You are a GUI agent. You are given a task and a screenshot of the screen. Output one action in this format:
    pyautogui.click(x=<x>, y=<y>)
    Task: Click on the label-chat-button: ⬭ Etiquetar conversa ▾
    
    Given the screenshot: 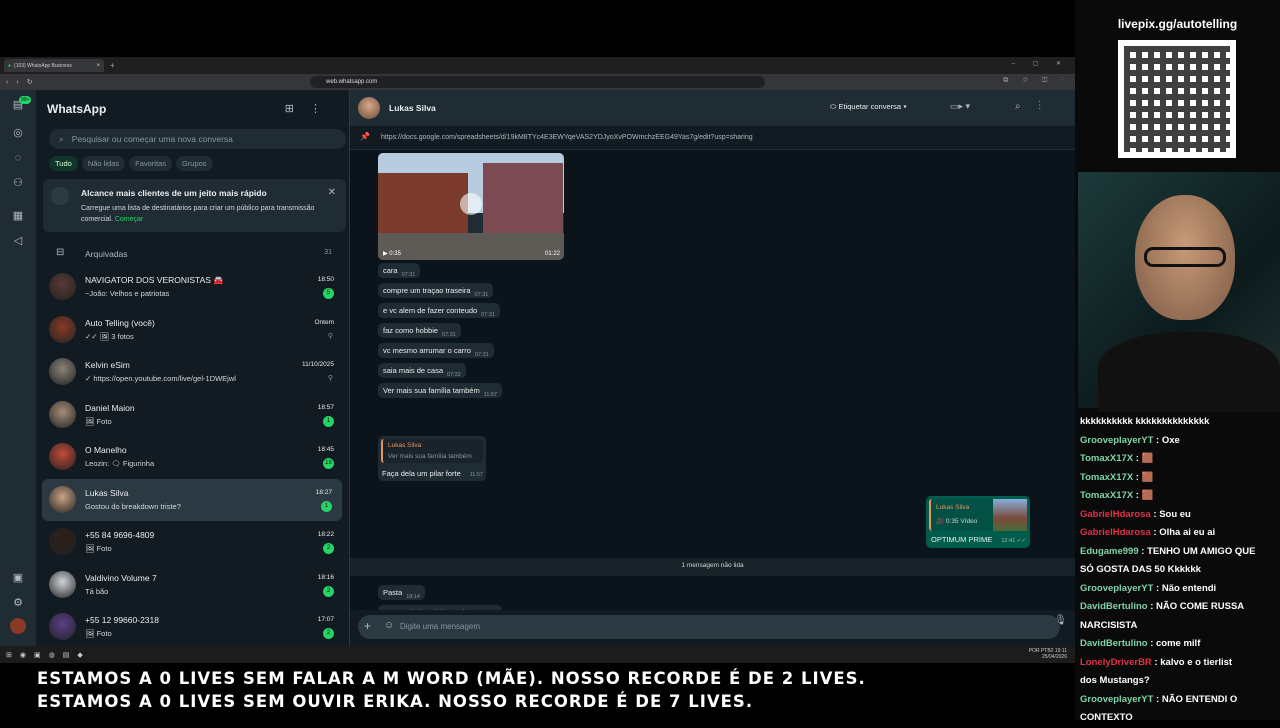 What is the action you would take?
    pyautogui.click(x=868, y=107)
    